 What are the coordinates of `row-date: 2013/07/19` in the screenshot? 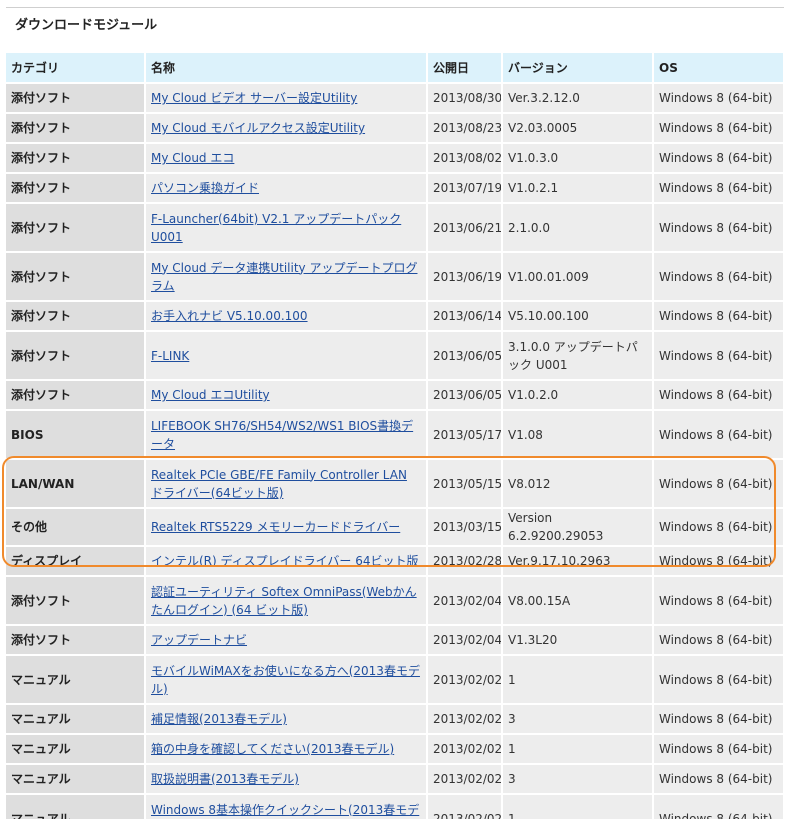 It's located at (465, 188).